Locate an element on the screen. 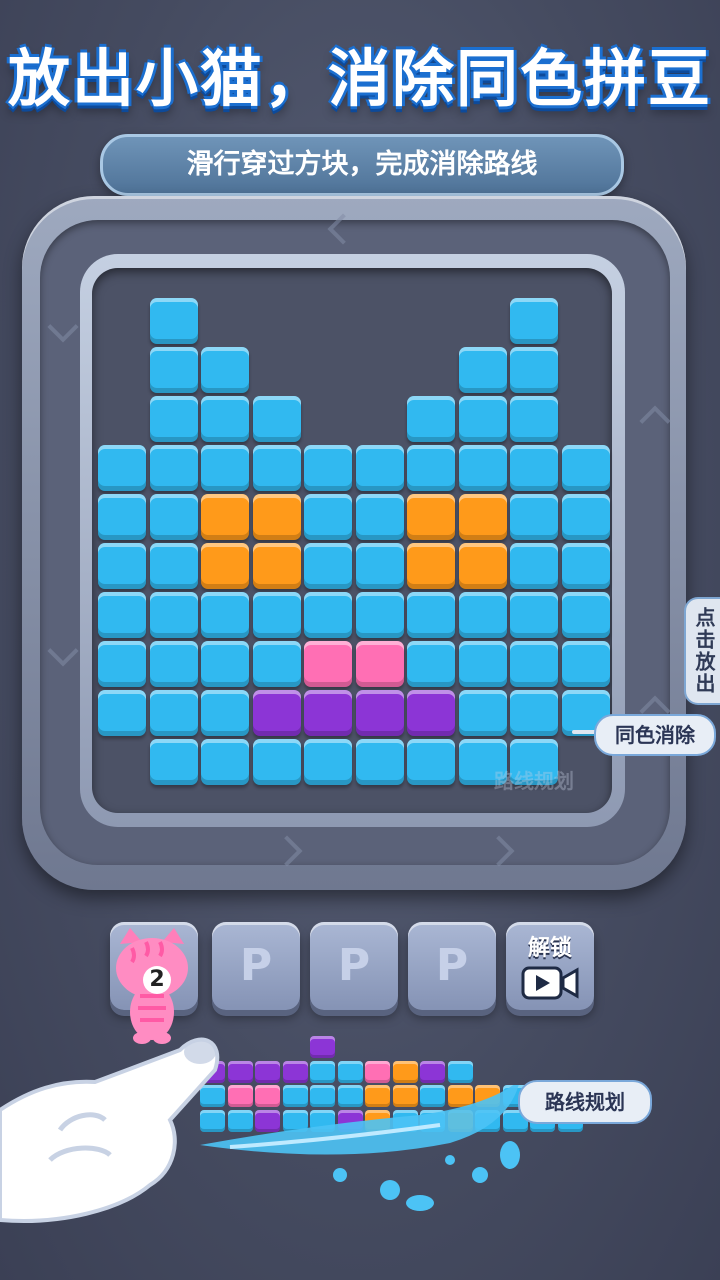 The height and width of the screenshot is (1280, 720). video-camera-icon is located at coordinates (550, 983).